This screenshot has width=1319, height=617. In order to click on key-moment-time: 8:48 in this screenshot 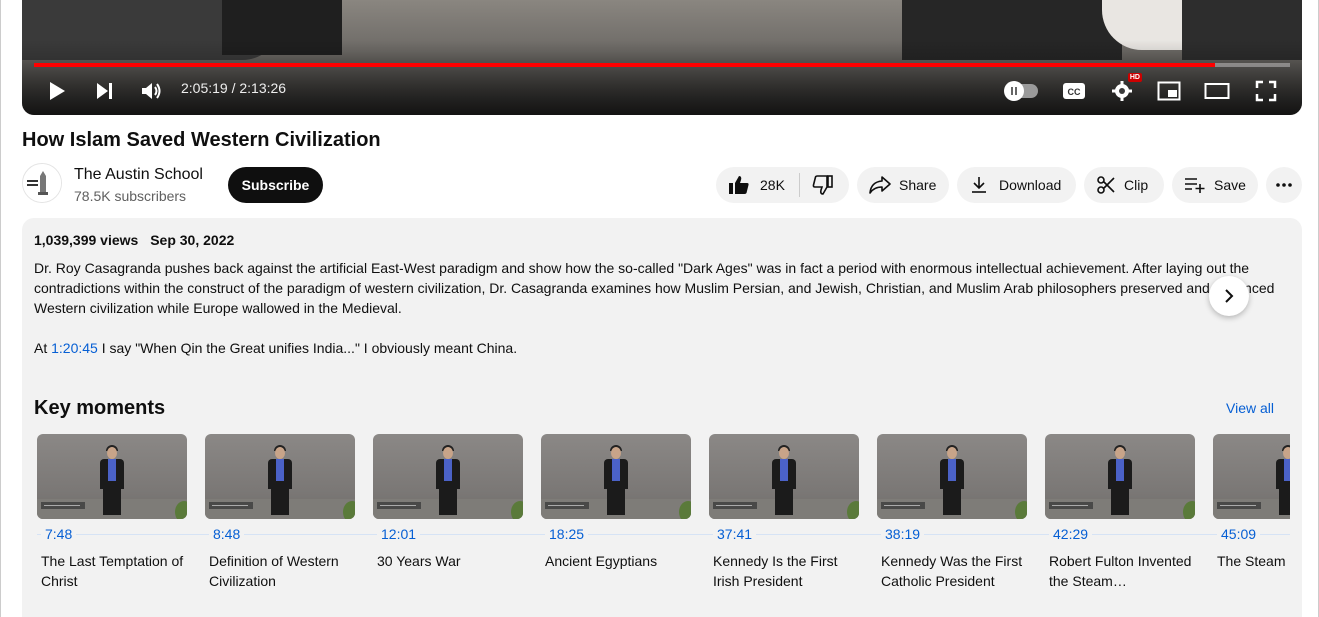, I will do `click(227, 534)`.